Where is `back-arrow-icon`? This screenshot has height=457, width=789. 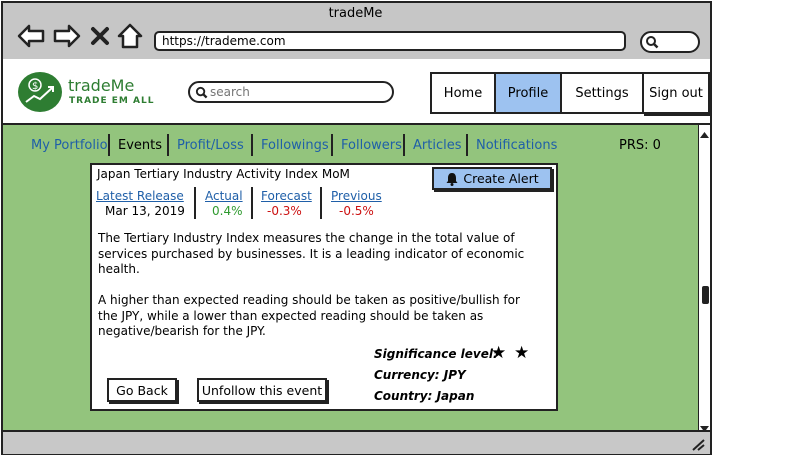 back-arrow-icon is located at coordinates (31, 36).